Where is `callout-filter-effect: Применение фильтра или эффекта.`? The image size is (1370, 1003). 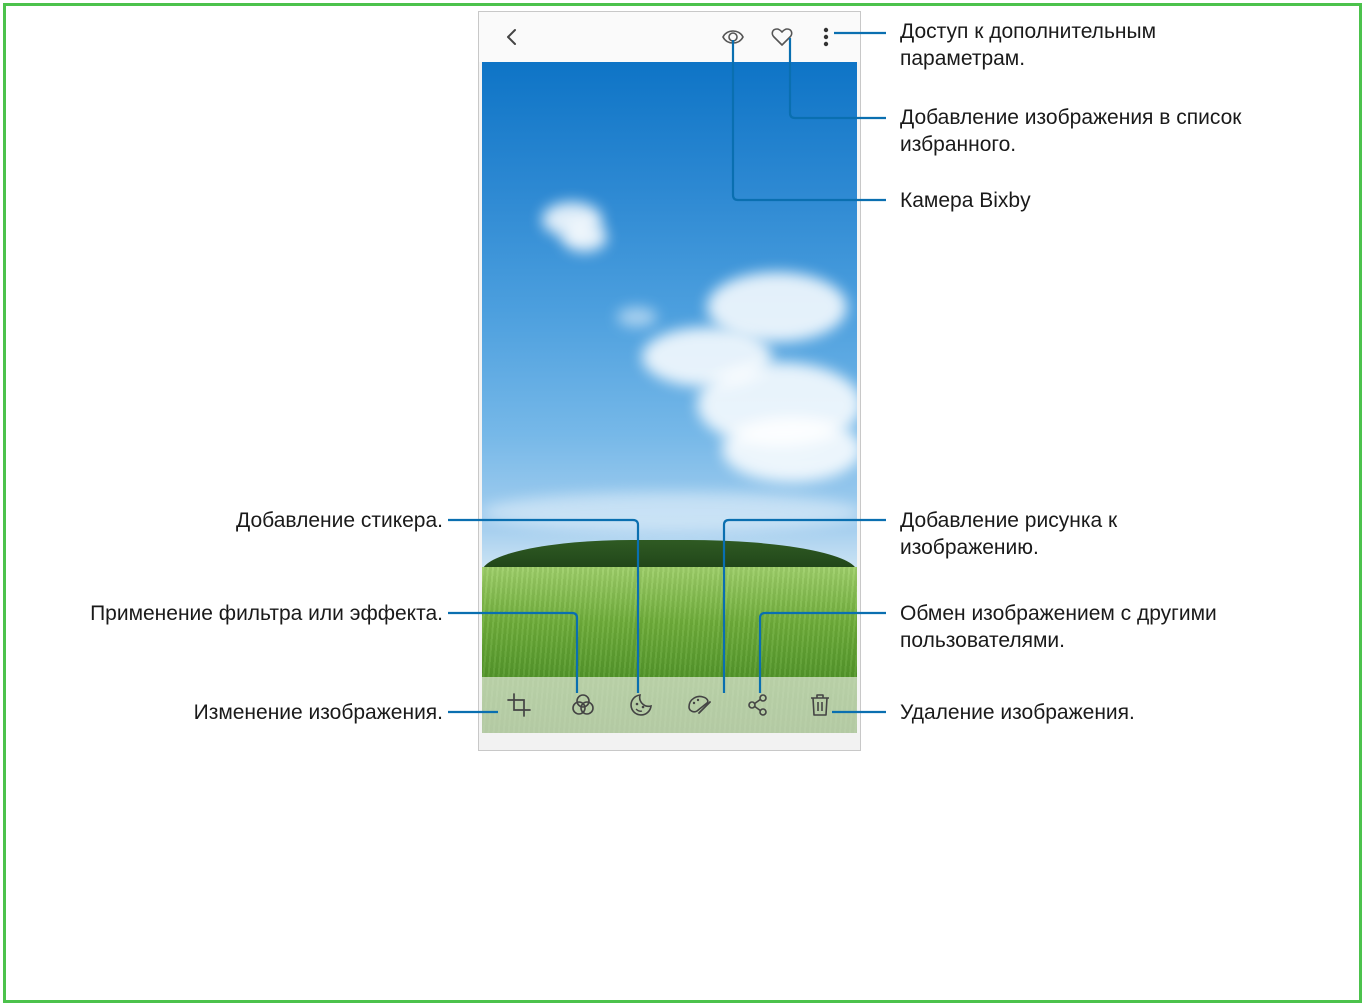
callout-filter-effect: Применение фильтра или эффекта. is located at coordinates (266, 613).